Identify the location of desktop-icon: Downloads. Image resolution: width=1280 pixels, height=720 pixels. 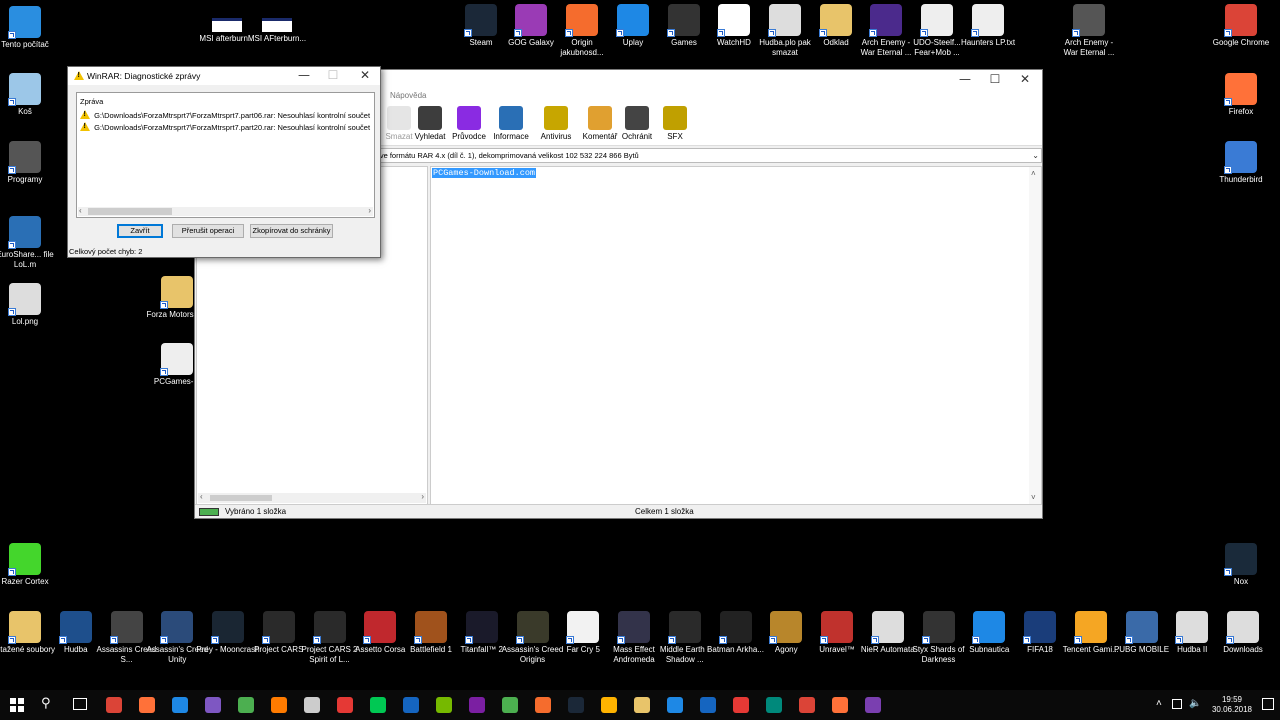
(1243, 633).